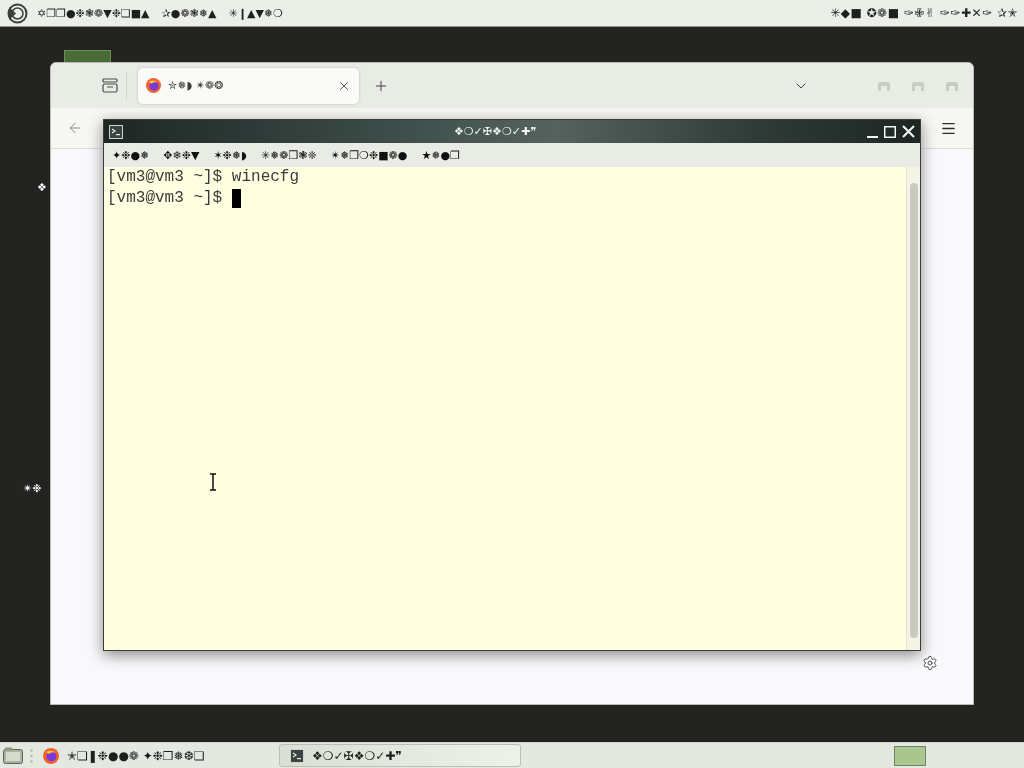 The image size is (1024, 768). Describe the element at coordinates (93, 13) in the screenshot. I see `menu-button: ✡❐❐●❉❃❁▼❉❏■▲` at that location.